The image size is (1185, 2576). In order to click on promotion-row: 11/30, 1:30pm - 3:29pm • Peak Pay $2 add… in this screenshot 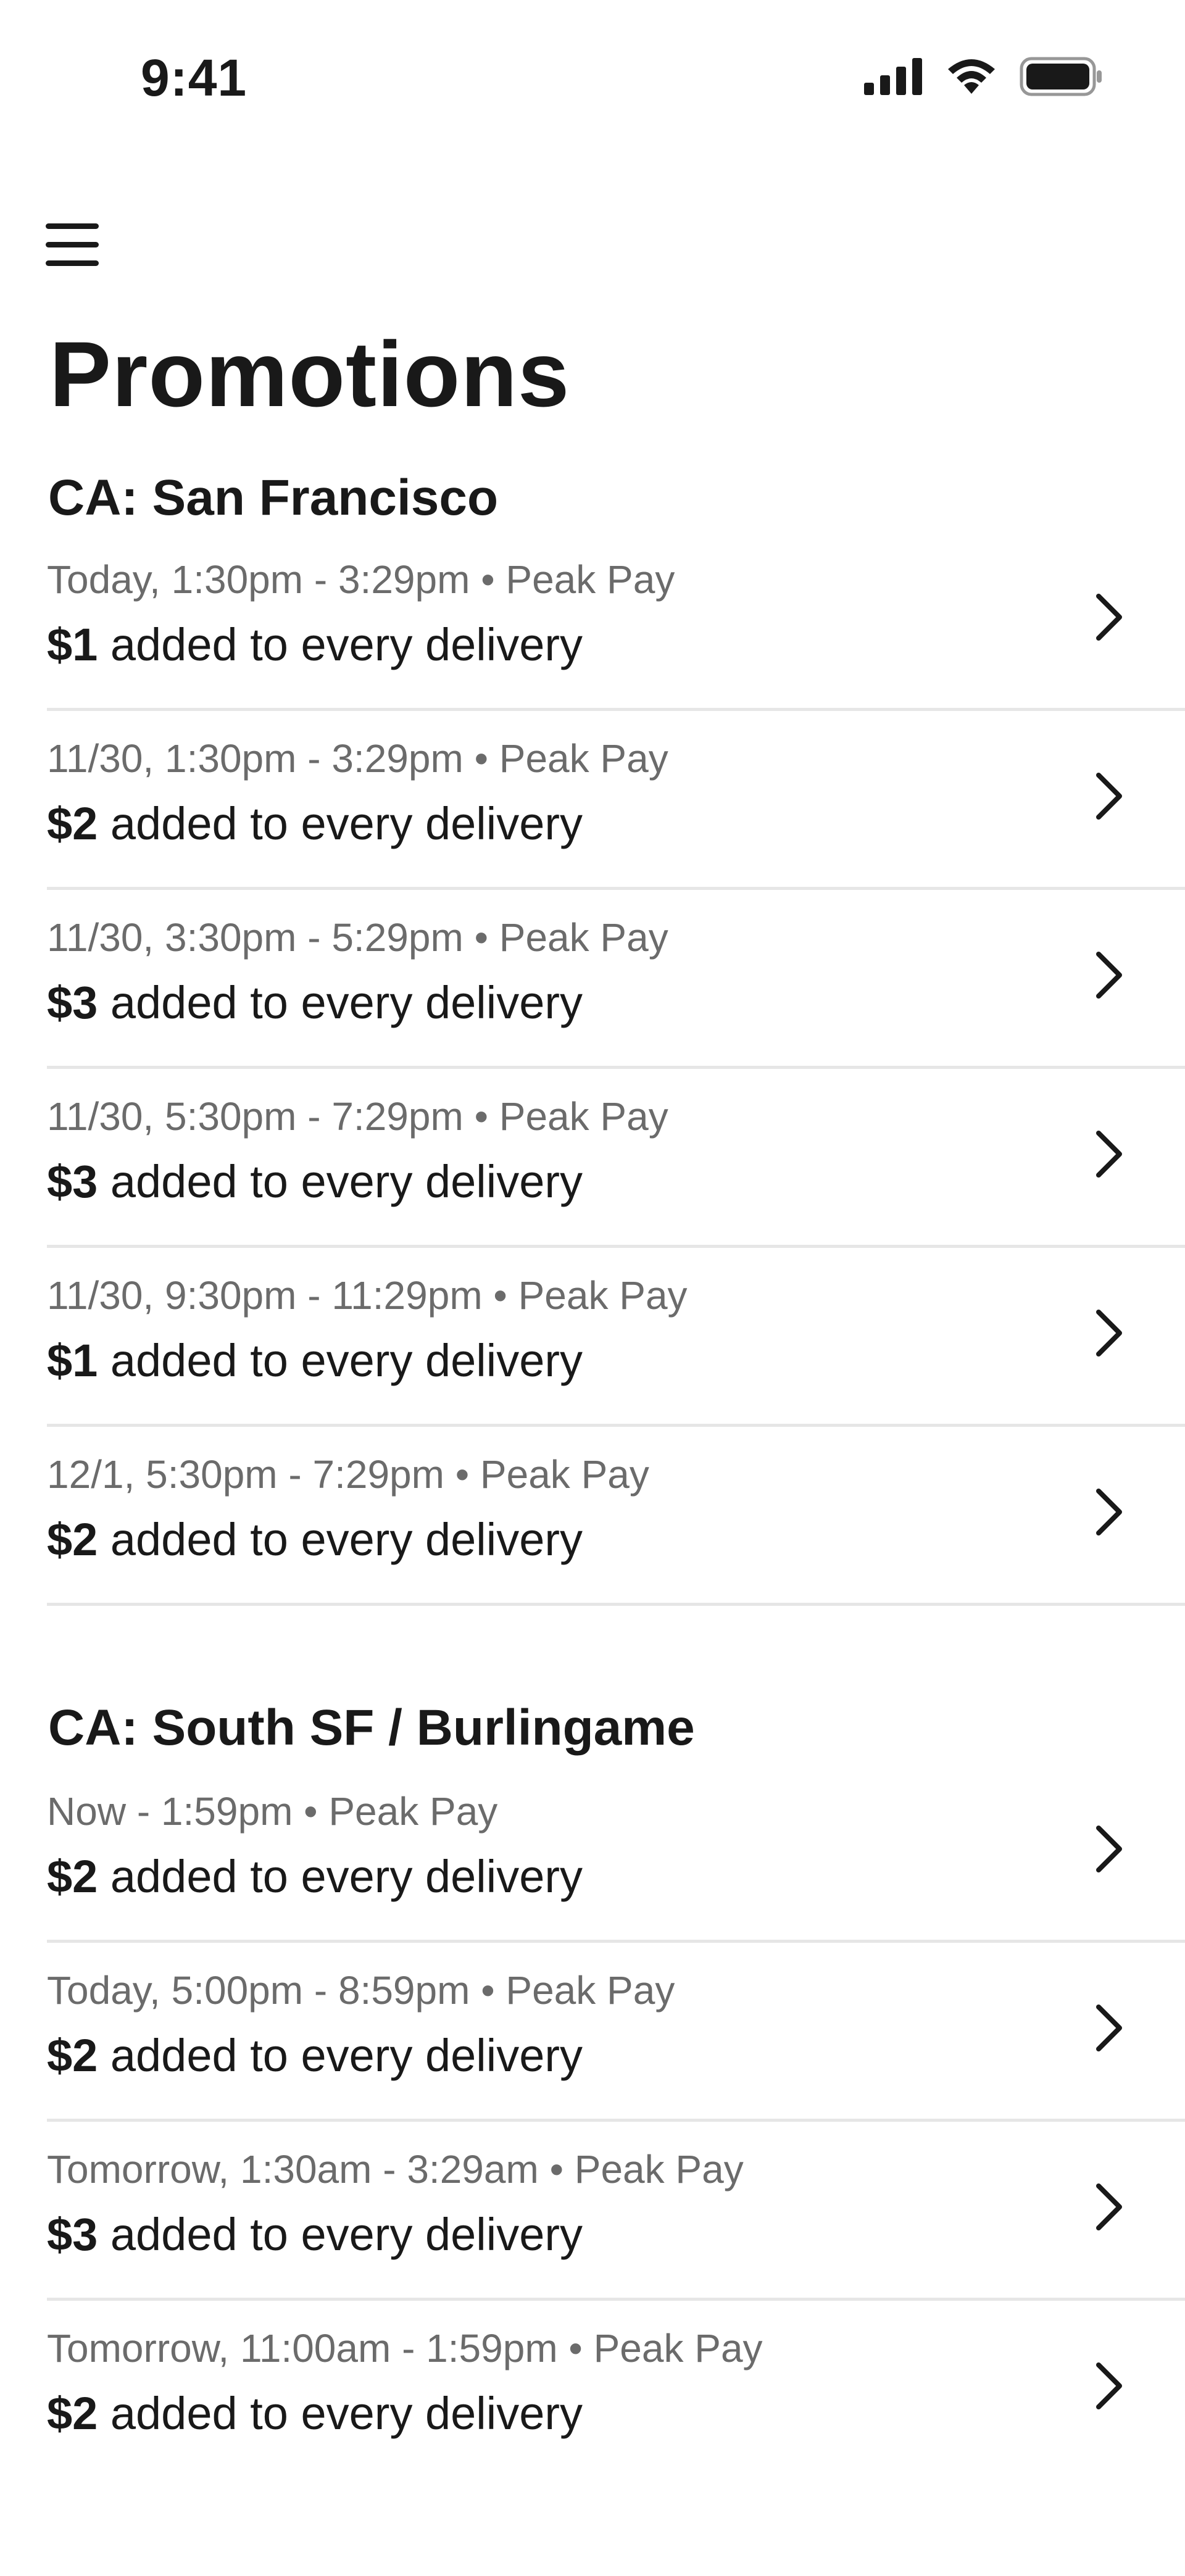, I will do `click(616, 800)`.